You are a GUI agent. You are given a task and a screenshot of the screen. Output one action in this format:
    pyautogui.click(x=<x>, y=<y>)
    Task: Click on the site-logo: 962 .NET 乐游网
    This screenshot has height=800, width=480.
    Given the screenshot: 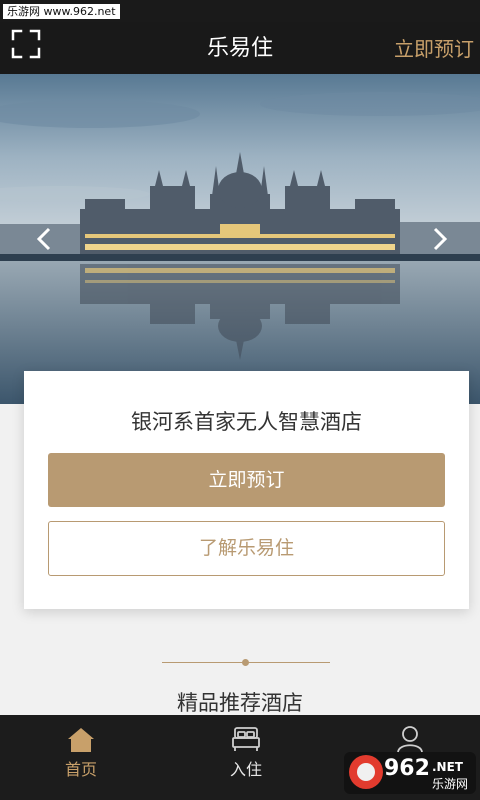 What is the action you would take?
    pyautogui.click(x=410, y=773)
    